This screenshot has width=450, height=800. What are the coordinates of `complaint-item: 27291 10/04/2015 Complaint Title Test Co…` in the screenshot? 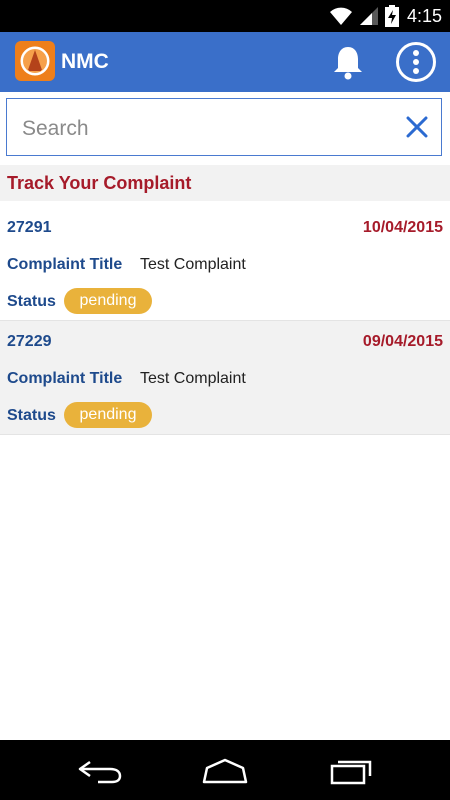 It's located at (225, 264).